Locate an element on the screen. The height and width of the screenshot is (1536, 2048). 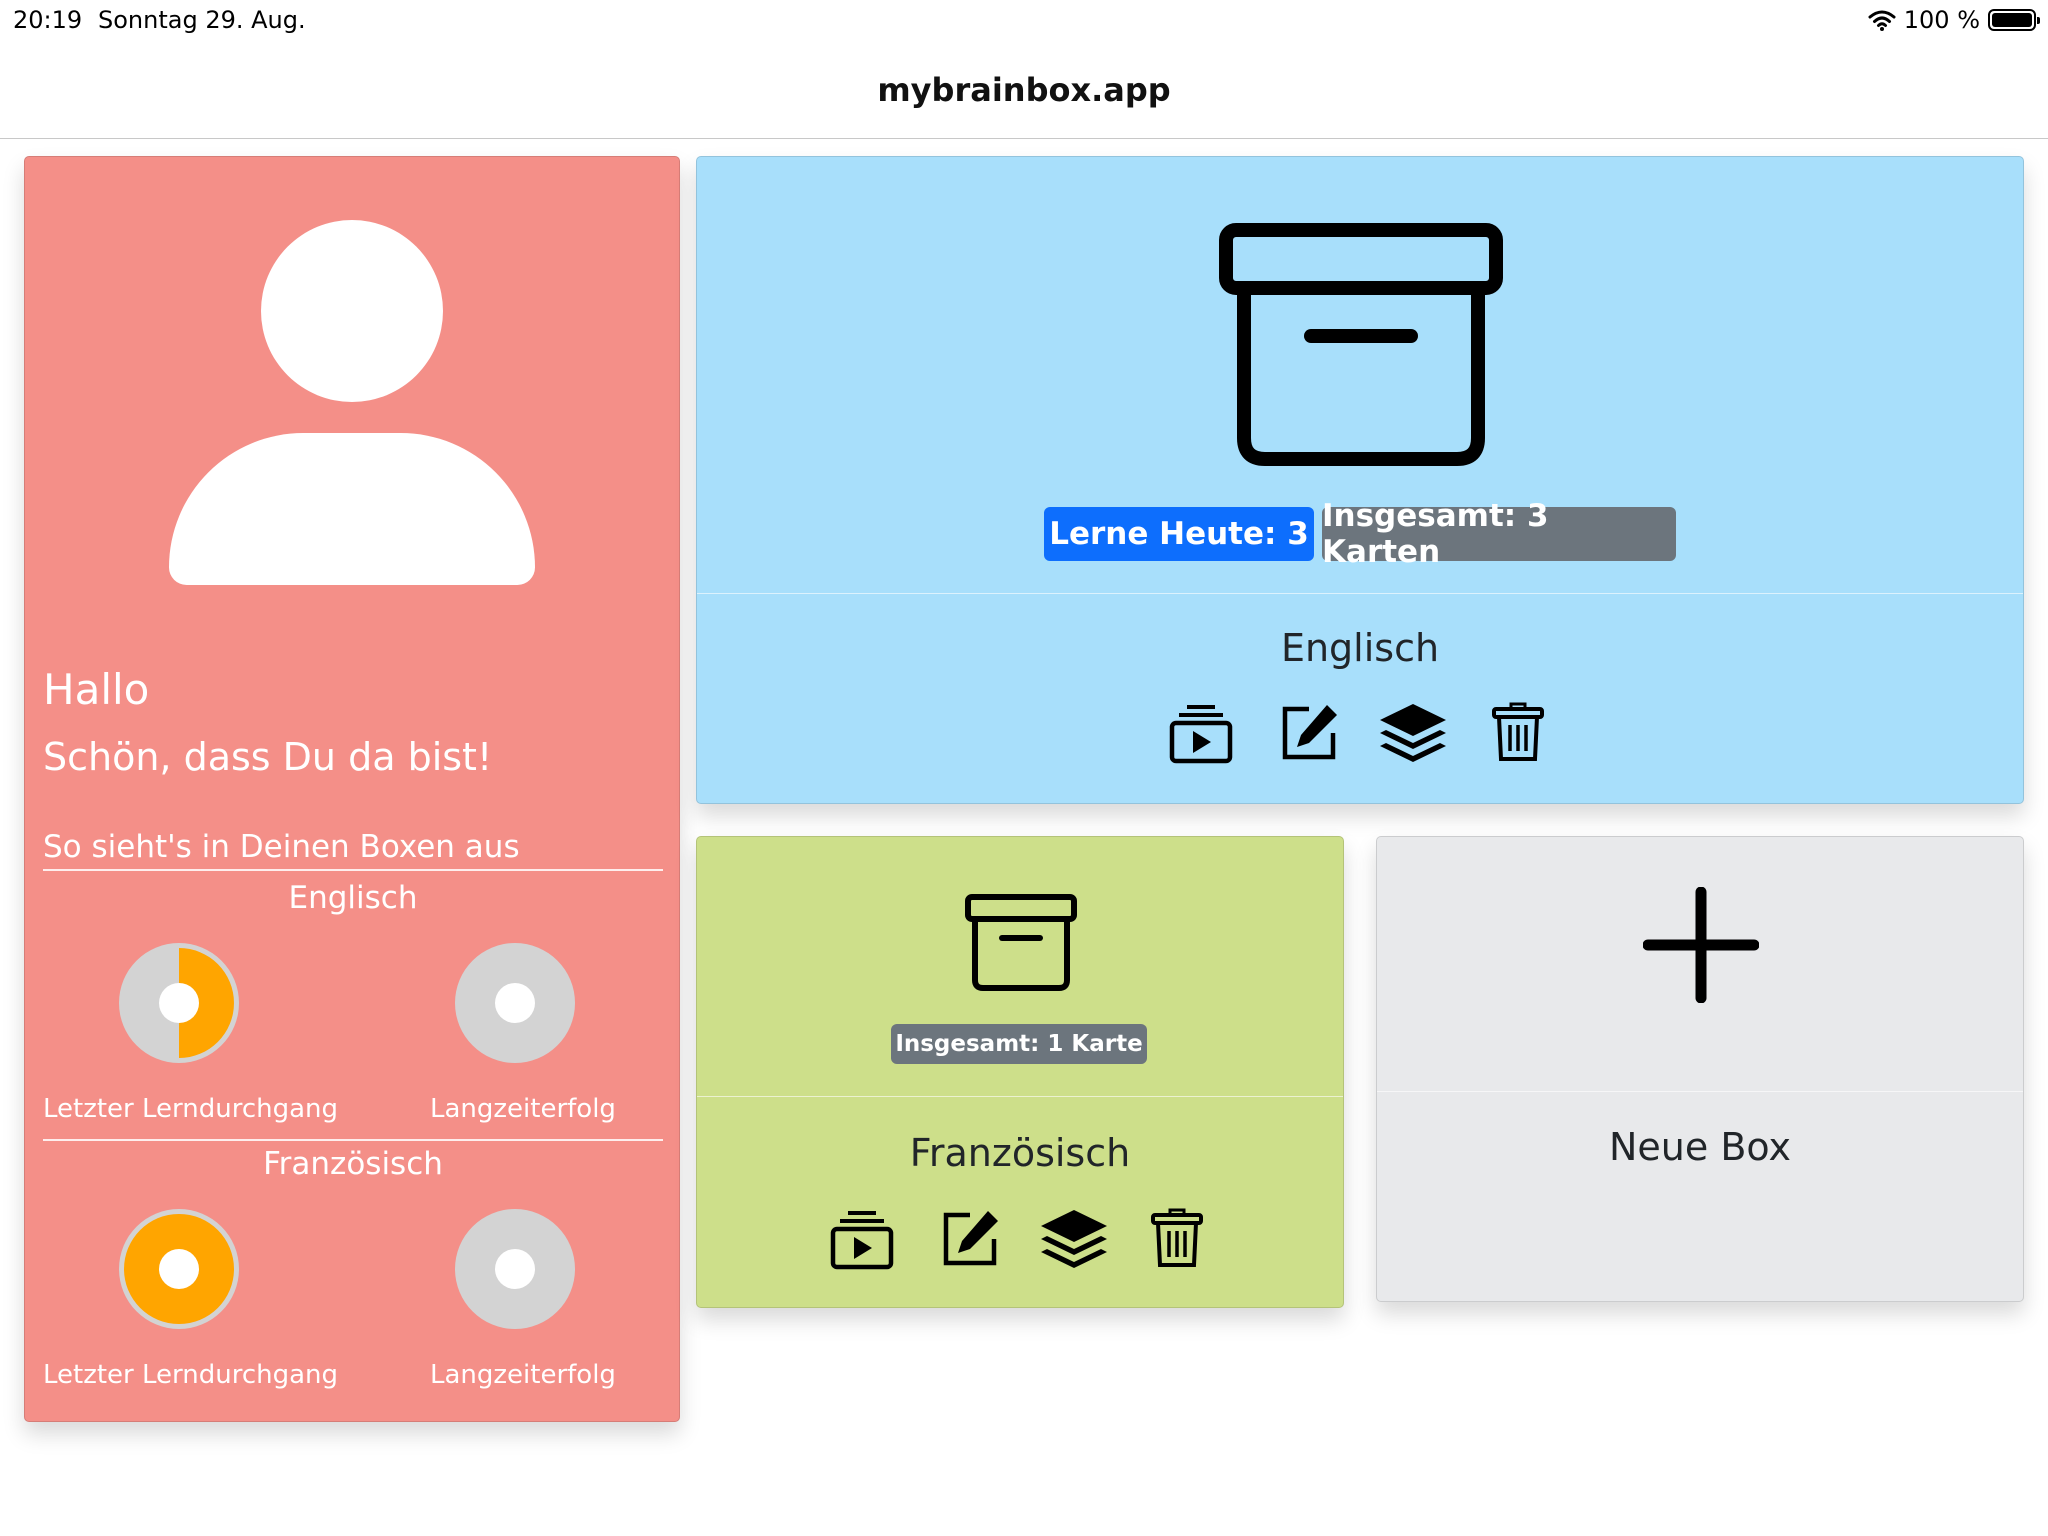
total-cards-badge: Insgesamt: 3 Karten is located at coordinates (1499, 534).